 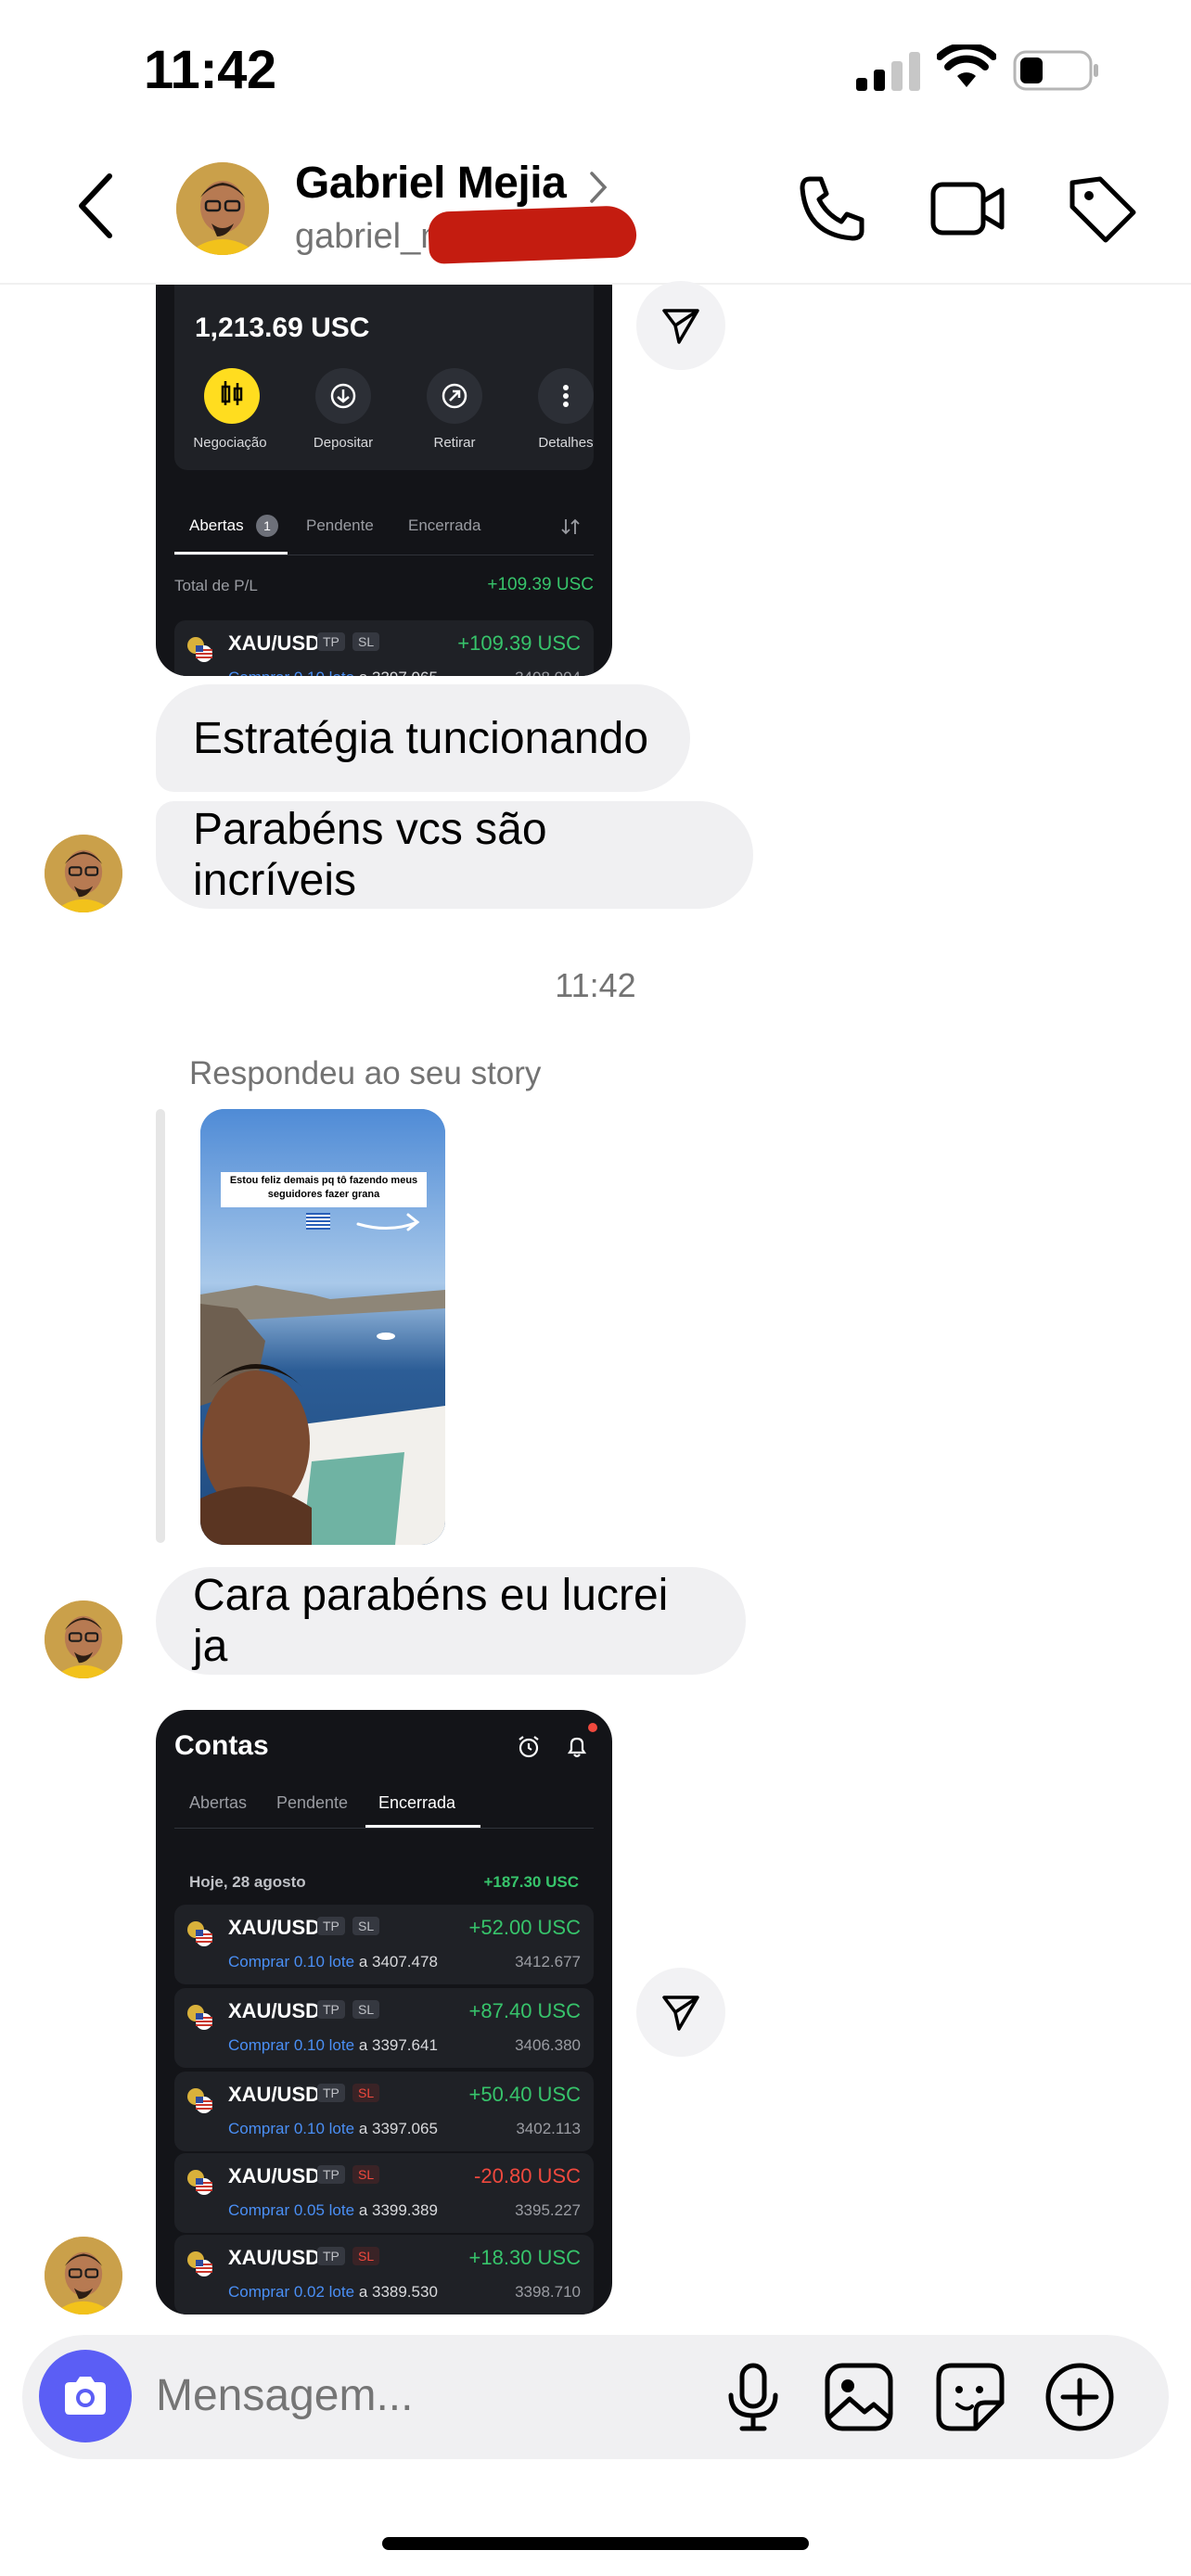 What do you see at coordinates (966, 66) in the screenshot?
I see `wifi-icon` at bounding box center [966, 66].